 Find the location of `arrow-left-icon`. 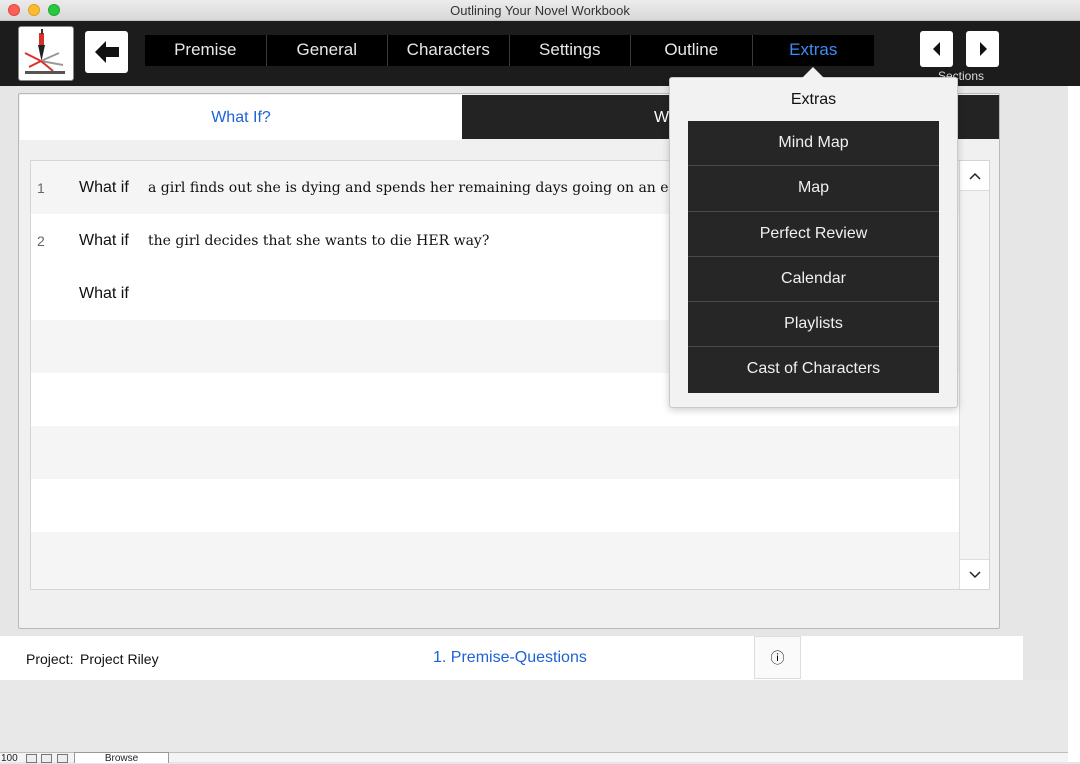

arrow-left-icon is located at coordinates (106, 52).